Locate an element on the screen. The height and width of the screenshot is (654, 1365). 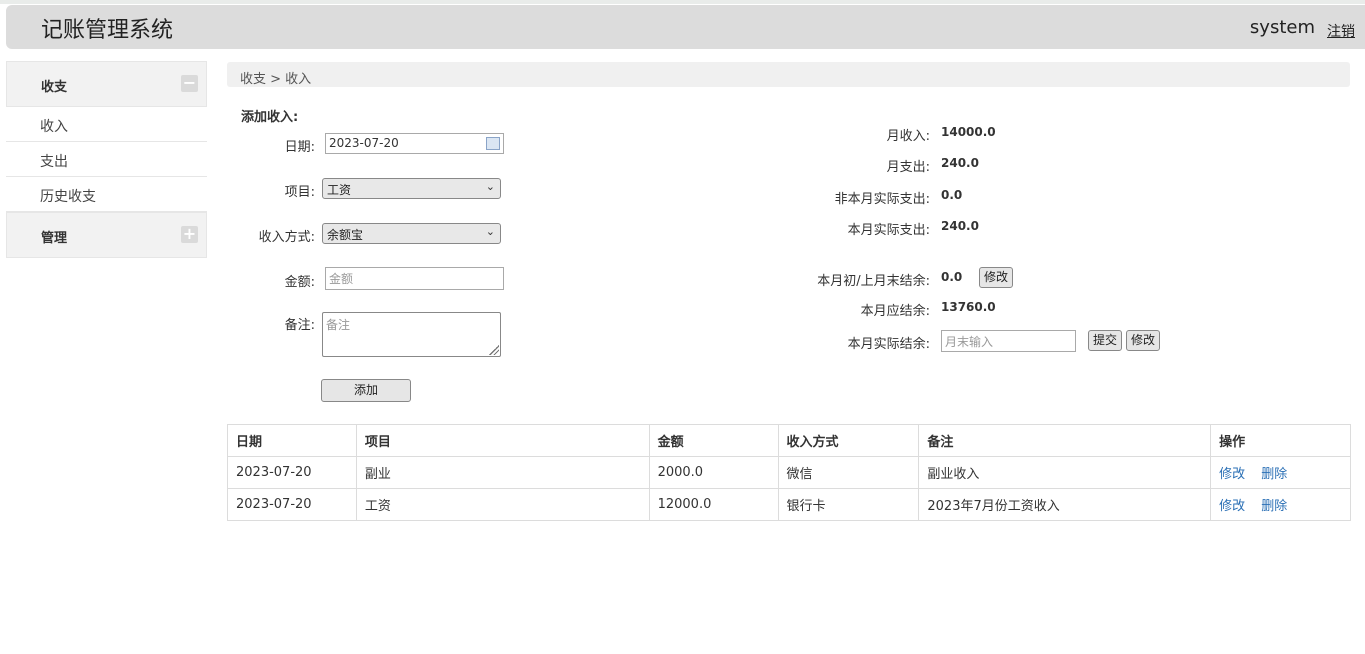
sidebar-group-income-expense: 收支 − is located at coordinates (106, 84).